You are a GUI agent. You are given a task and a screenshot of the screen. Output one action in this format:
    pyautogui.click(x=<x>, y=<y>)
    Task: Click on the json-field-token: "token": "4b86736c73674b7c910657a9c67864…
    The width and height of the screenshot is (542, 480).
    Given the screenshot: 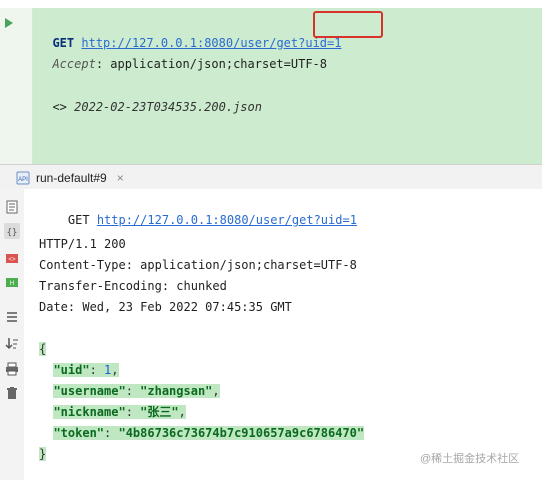 What is the action you would take?
    pyautogui.click(x=209, y=433)
    